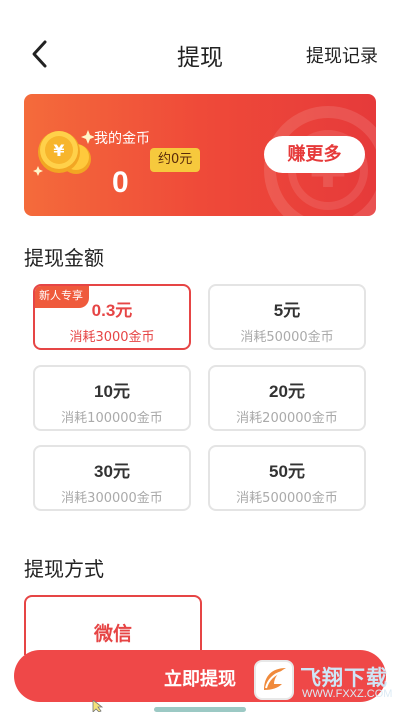 This screenshot has width=400, height=712. What do you see at coordinates (62, 297) in the screenshot?
I see `new-user-tag: 新人专享` at bounding box center [62, 297].